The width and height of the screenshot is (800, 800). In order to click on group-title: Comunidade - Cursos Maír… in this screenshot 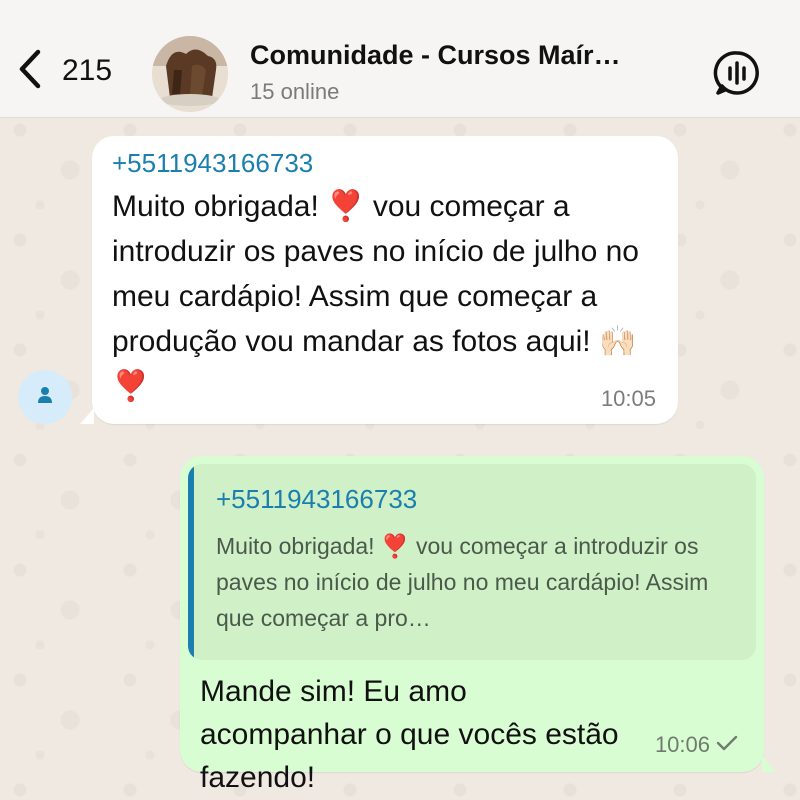, I will do `click(435, 55)`.